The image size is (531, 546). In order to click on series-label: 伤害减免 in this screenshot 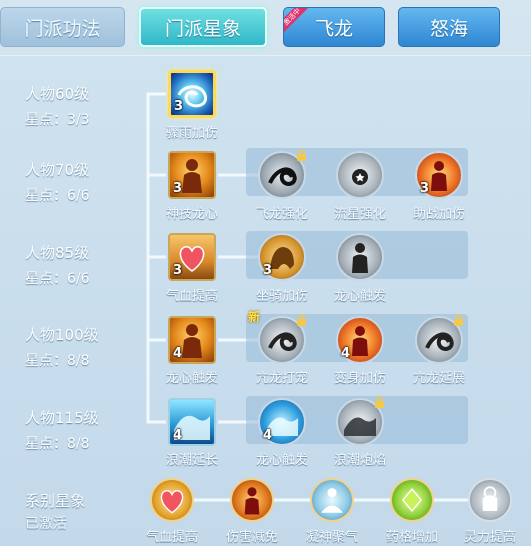, I will do `click(251, 537)`.